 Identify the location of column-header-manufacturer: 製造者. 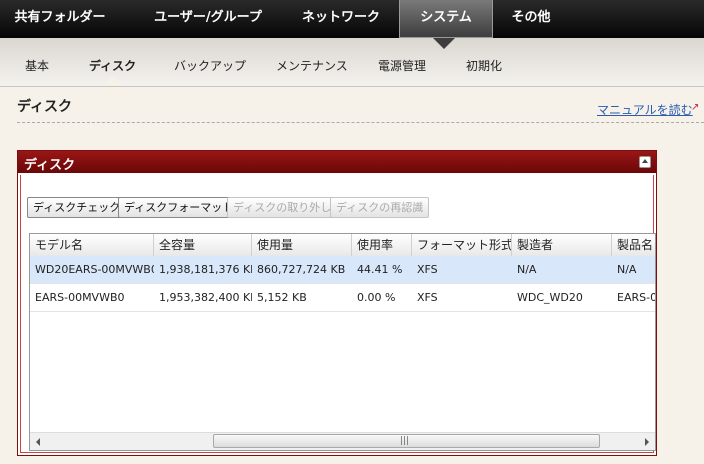
(562, 245).